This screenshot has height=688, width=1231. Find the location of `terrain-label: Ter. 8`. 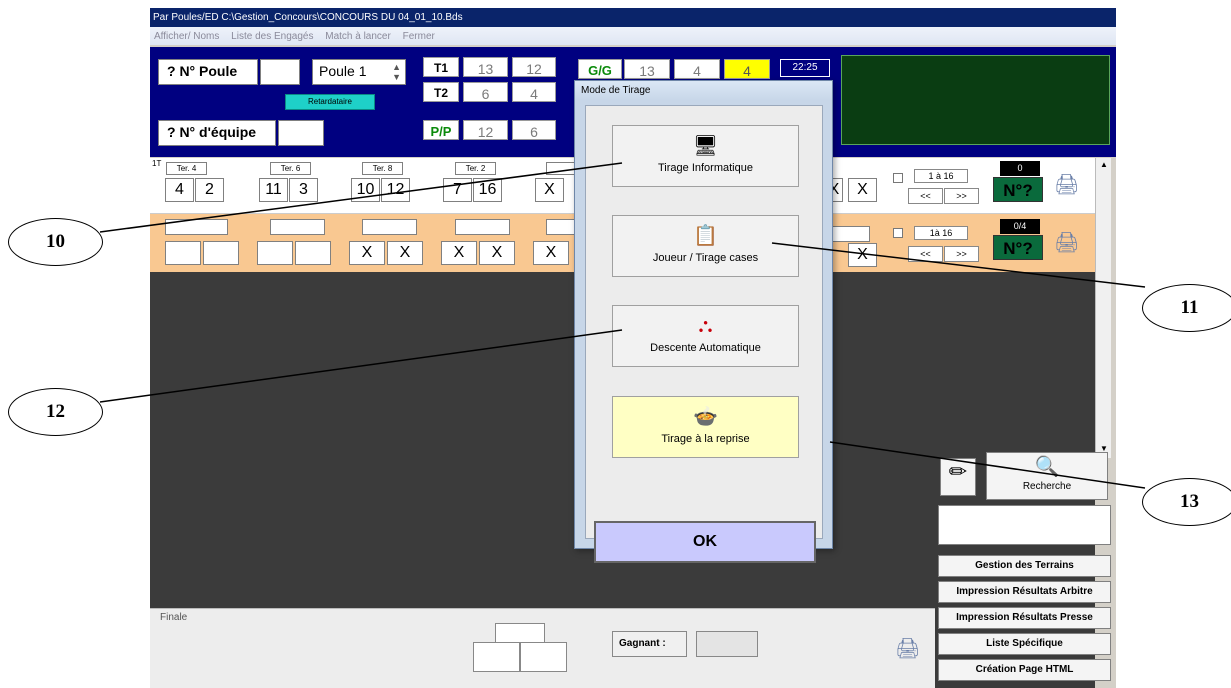

terrain-label: Ter. 8 is located at coordinates (382, 168).